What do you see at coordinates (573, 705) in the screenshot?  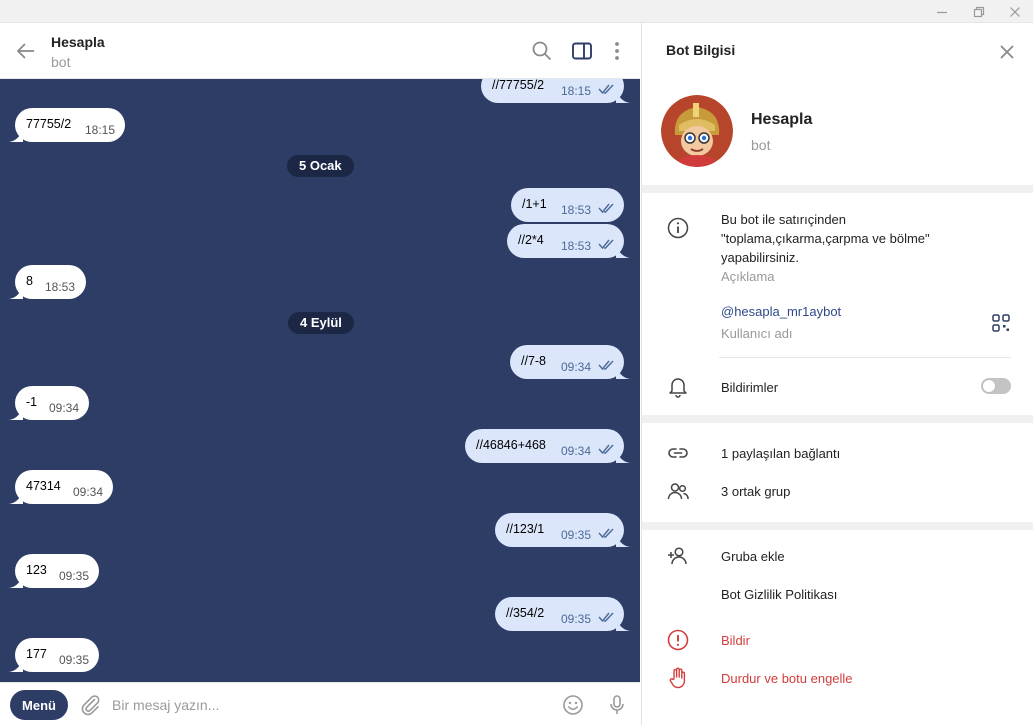 I see `emoji-icon` at bounding box center [573, 705].